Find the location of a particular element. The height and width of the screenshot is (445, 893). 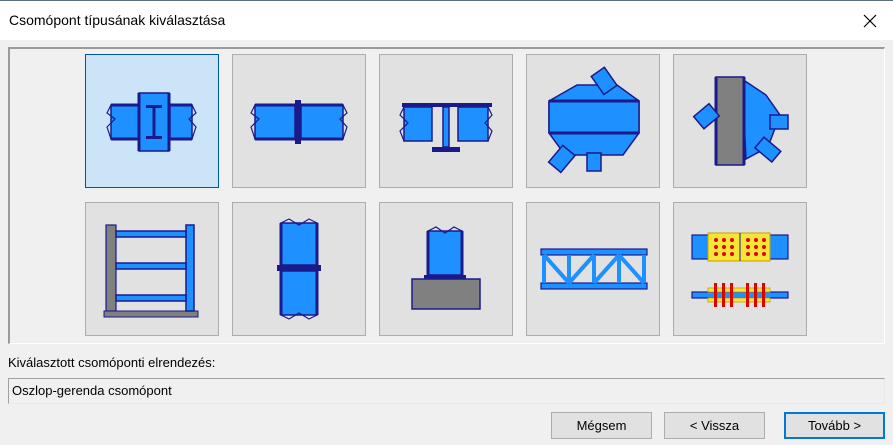

beam-splice-icon is located at coordinates (299, 122).